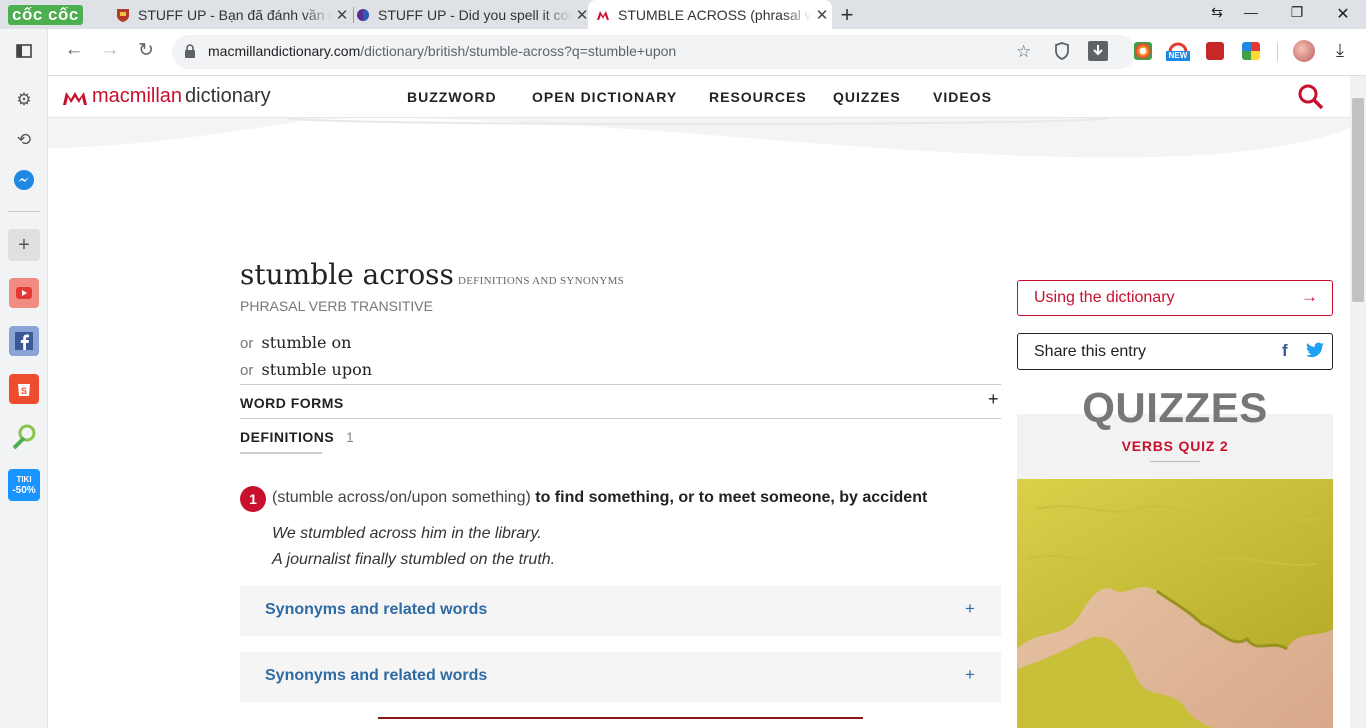 Image resolution: width=1366 pixels, height=728 pixels. Describe the element at coordinates (1251, 51) in the screenshot. I see `extension-colors-icon` at that location.